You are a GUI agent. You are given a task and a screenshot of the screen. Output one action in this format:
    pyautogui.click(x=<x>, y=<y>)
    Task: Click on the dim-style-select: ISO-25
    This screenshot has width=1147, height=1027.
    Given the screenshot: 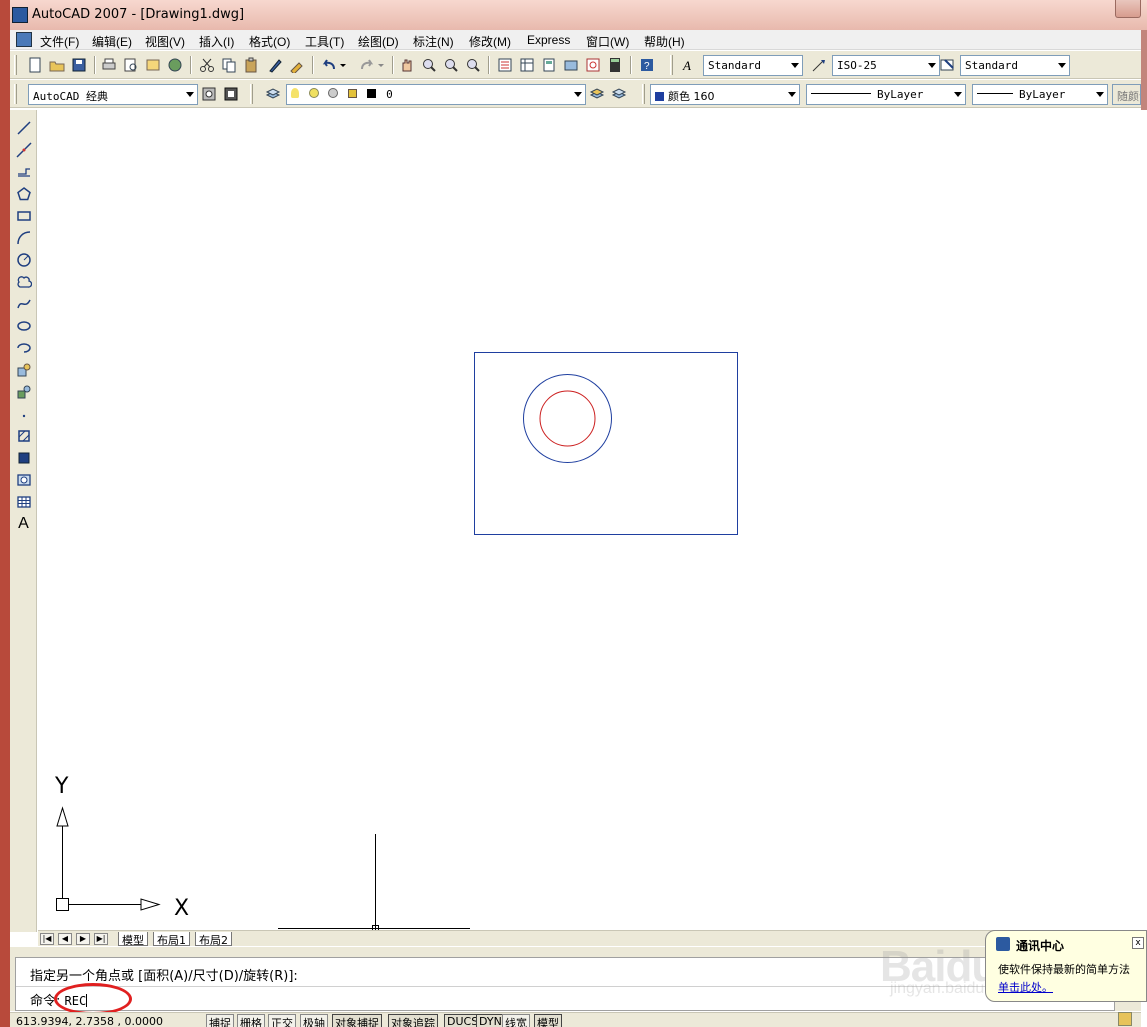 What is the action you would take?
    pyautogui.click(x=886, y=65)
    